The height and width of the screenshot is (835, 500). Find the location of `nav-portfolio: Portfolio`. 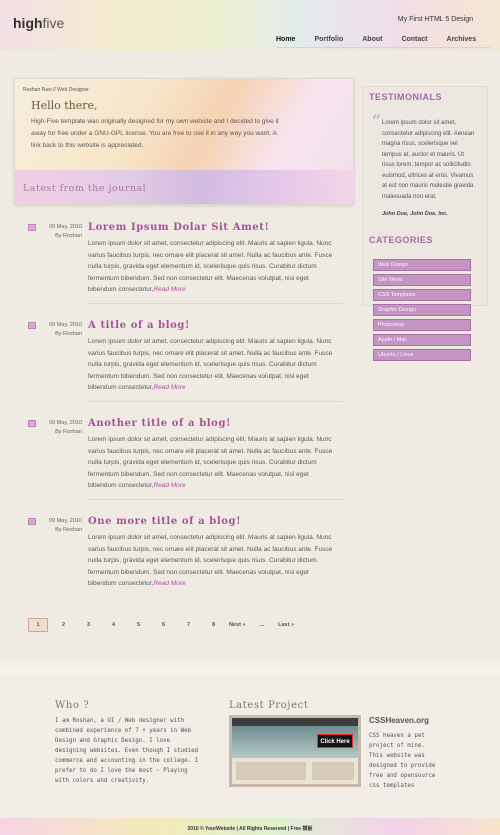

nav-portfolio: Portfolio is located at coordinates (328, 39).